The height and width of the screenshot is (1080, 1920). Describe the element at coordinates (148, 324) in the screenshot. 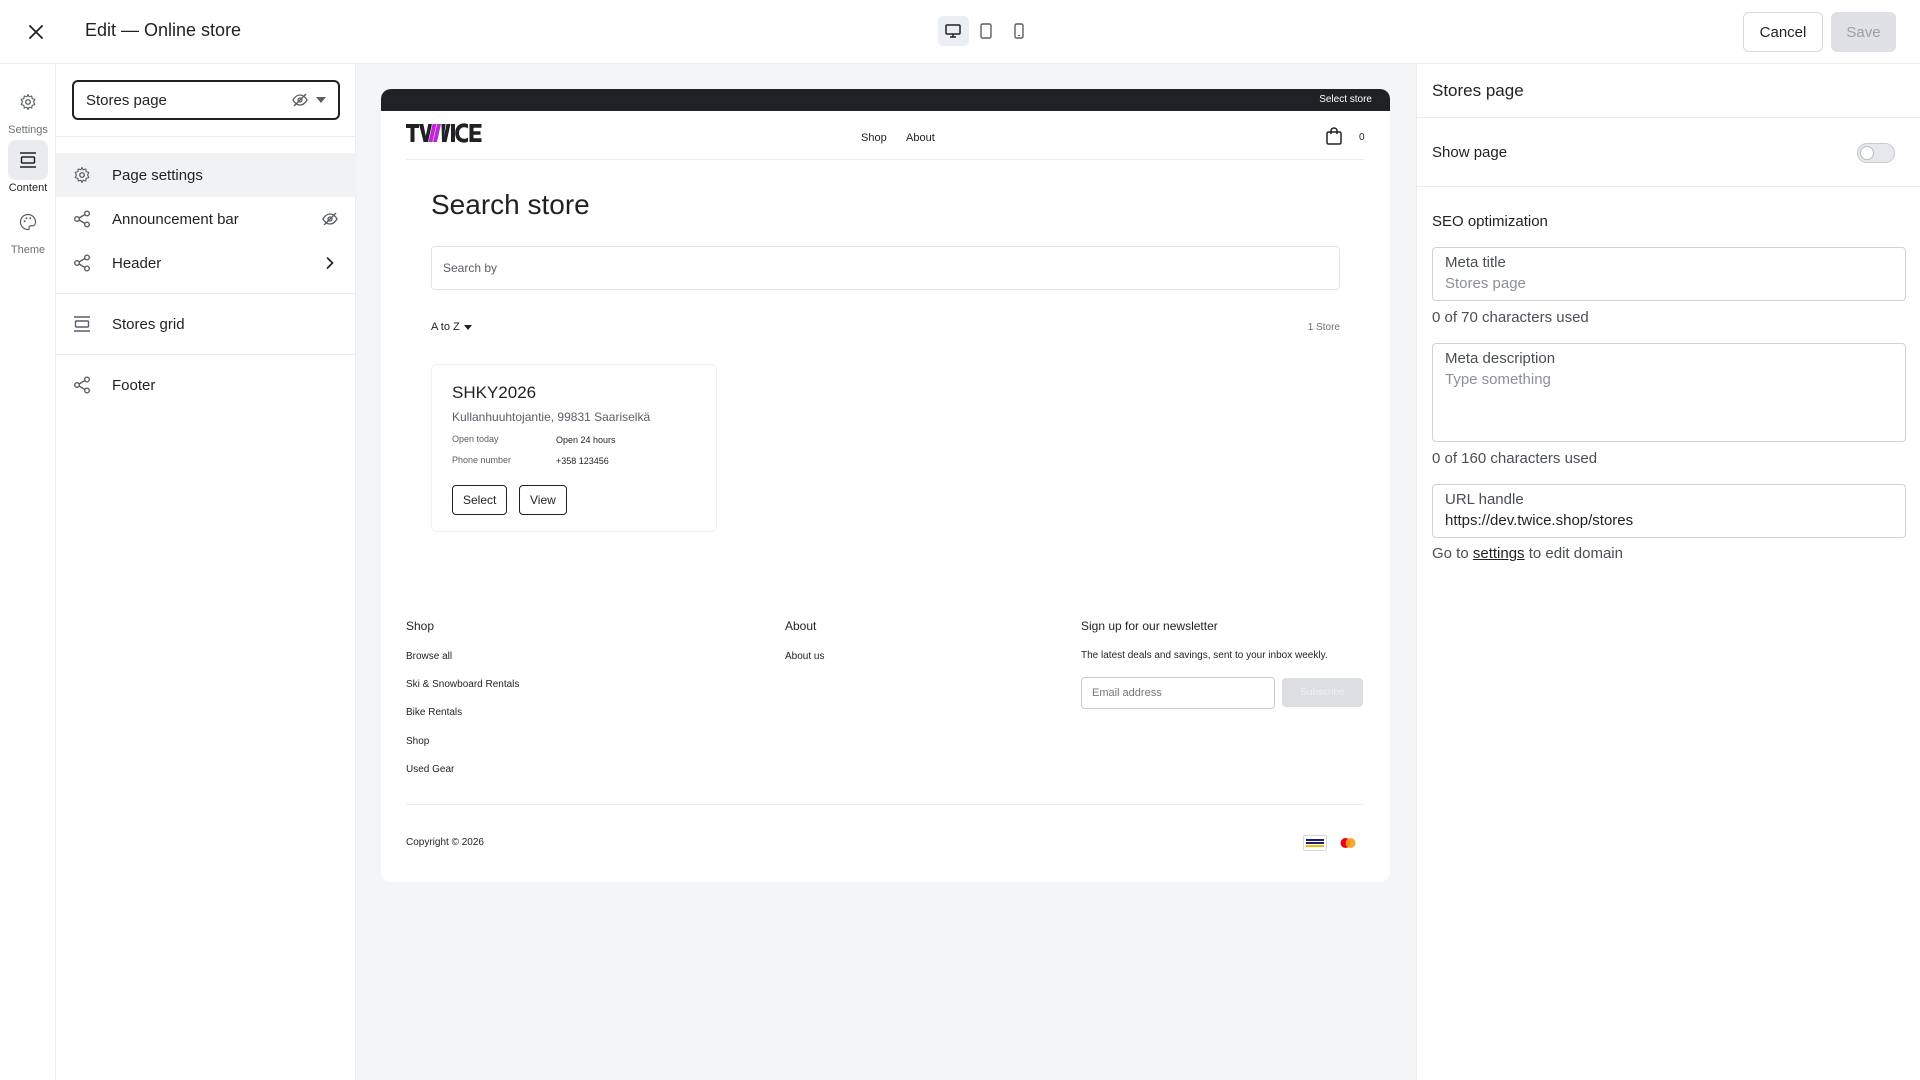

I see `section-label: Stores grid` at that location.